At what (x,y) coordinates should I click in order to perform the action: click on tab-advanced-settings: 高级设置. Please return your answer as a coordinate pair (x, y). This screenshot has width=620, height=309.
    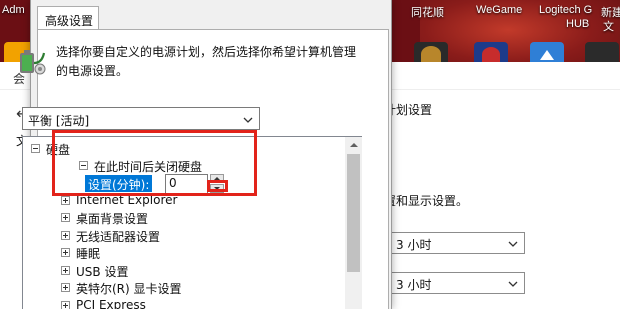
    Looking at the image, I should click on (68, 18).